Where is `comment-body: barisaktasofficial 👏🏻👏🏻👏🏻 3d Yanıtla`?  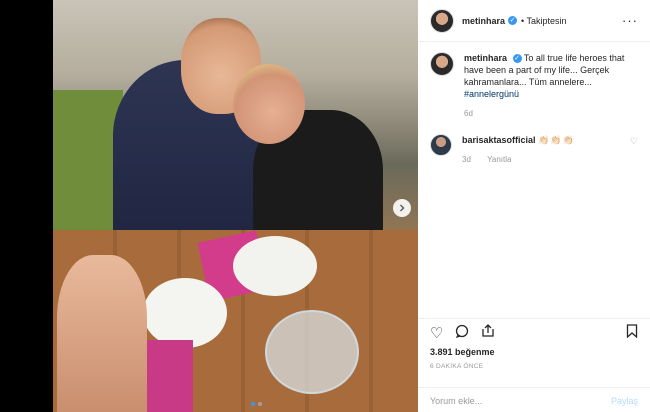
comment-body: barisaktasofficial 👏🏻👏🏻👏🏻 3d Yanıtla is located at coordinates (546, 150).